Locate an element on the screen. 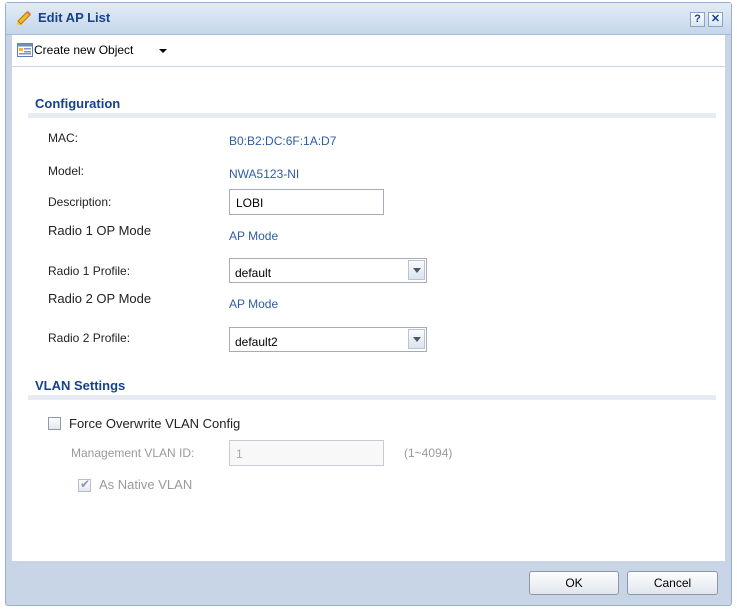 The image size is (737, 609). native-vlan-checkbox: ✔ is located at coordinates (84, 484).